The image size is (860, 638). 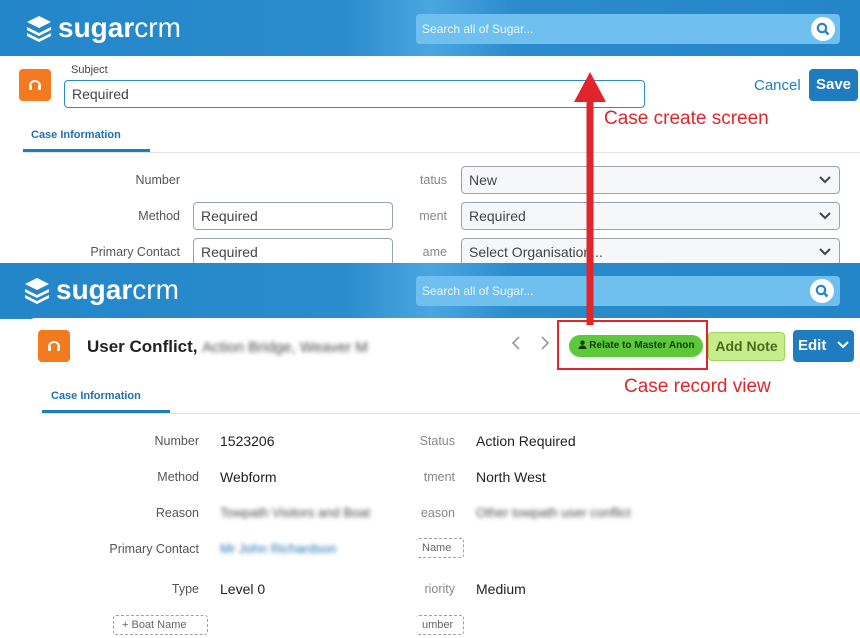 What do you see at coordinates (248, 477) in the screenshot?
I see `record-method-value: Webform` at bounding box center [248, 477].